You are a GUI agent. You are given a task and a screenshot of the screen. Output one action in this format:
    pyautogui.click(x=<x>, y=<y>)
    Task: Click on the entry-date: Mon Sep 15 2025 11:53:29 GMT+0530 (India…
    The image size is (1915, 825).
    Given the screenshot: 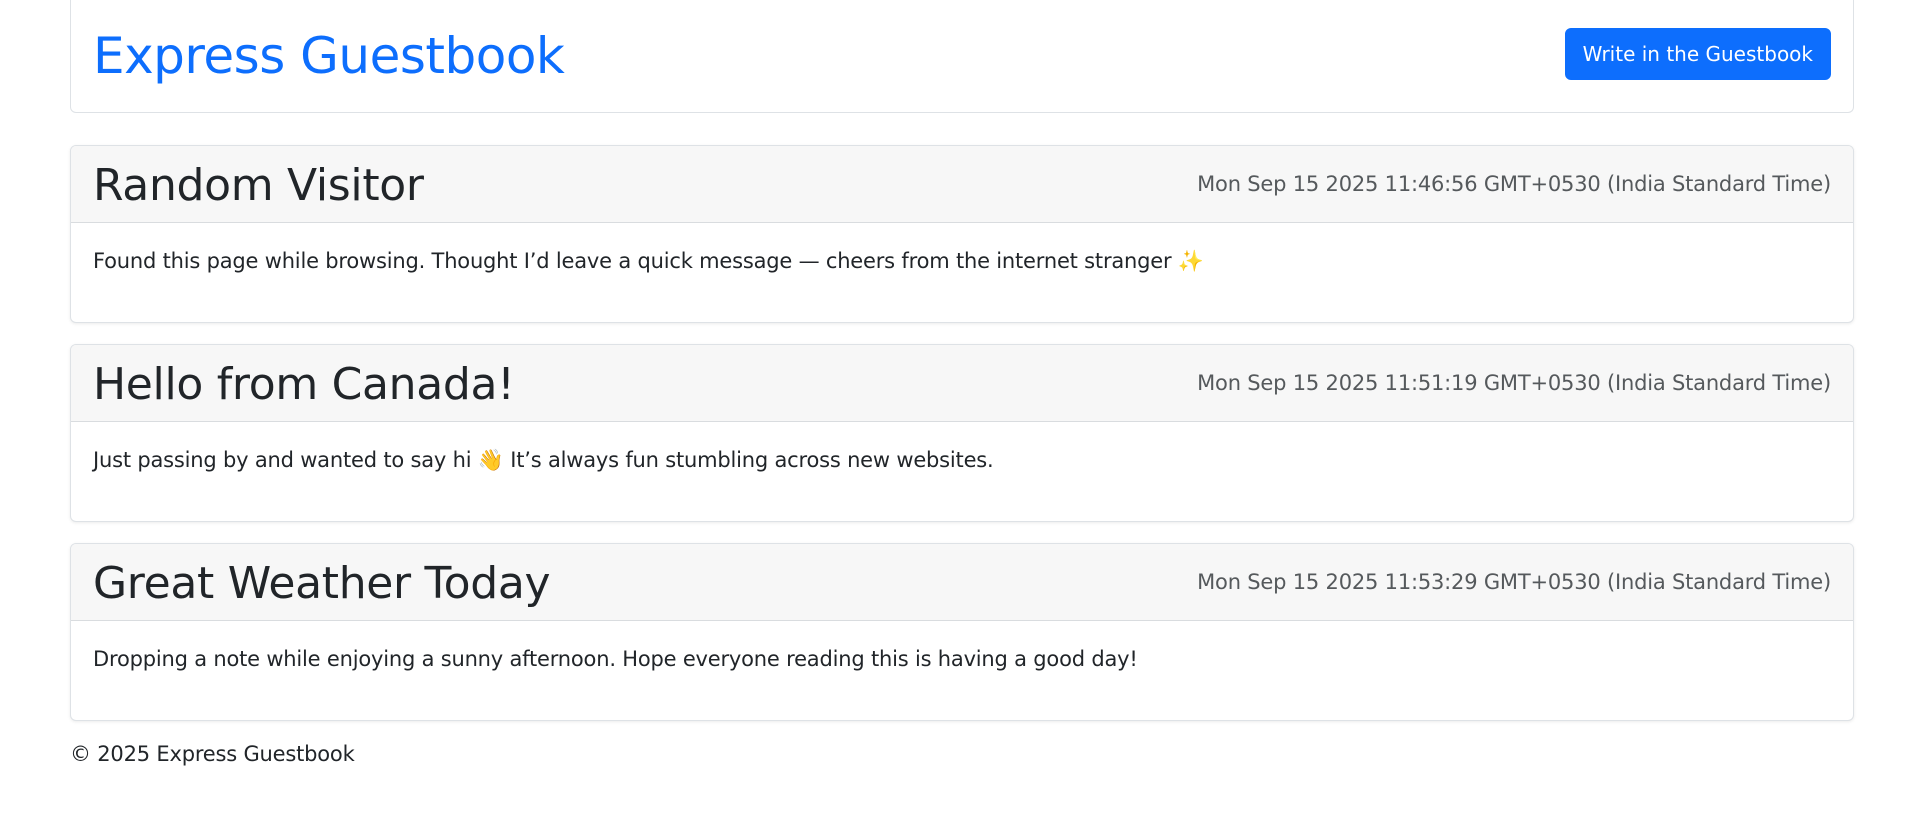 What is the action you would take?
    pyautogui.click(x=1514, y=582)
    